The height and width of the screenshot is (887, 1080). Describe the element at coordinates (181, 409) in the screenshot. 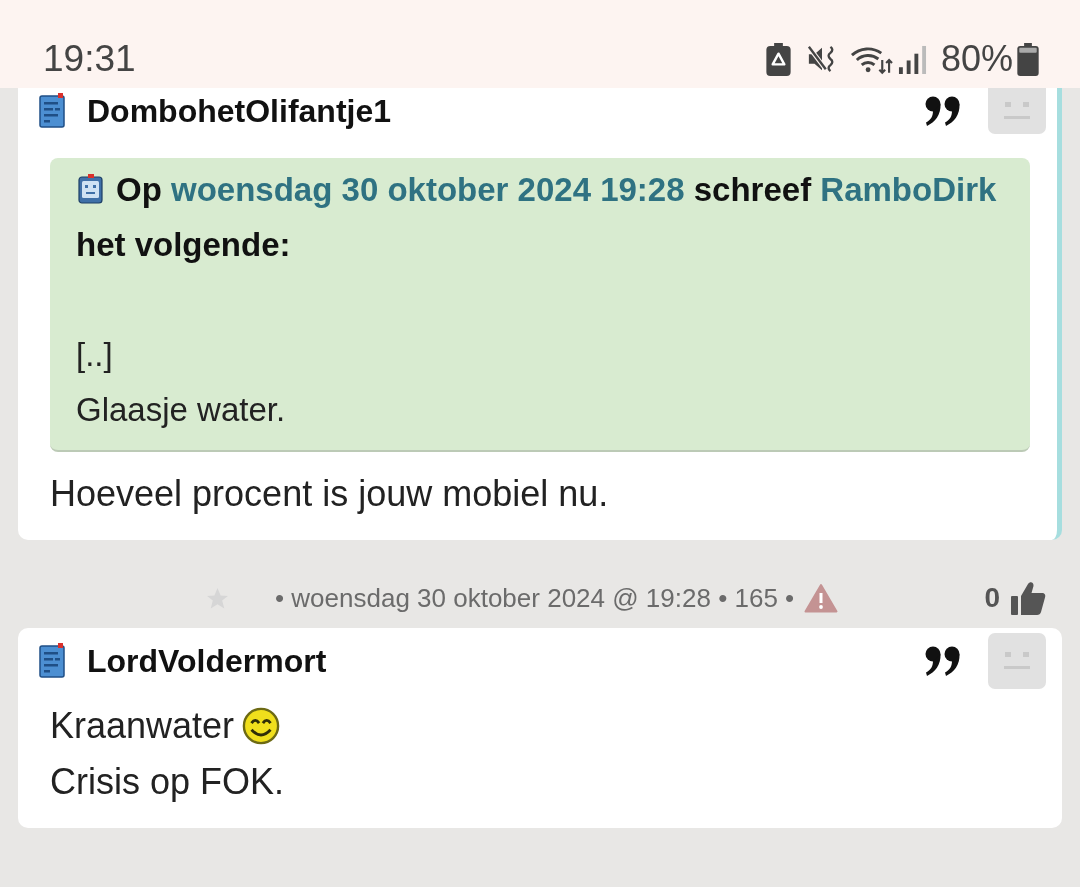

I see `quote-text: Glaasje water.` at that location.